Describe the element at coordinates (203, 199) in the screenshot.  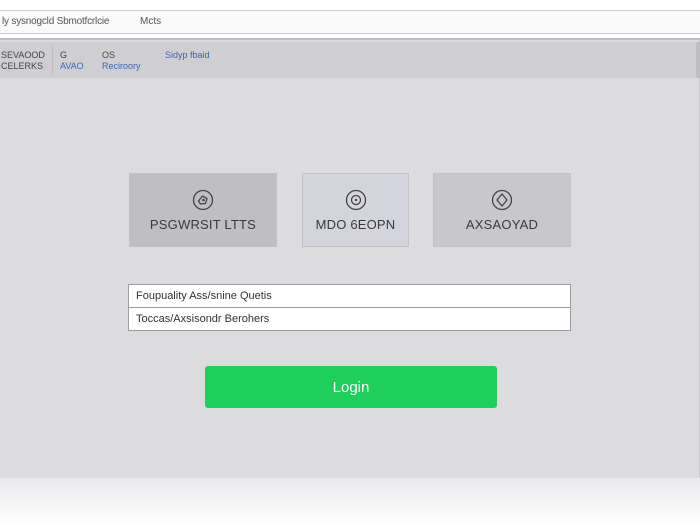
I see `tag-icon` at that location.